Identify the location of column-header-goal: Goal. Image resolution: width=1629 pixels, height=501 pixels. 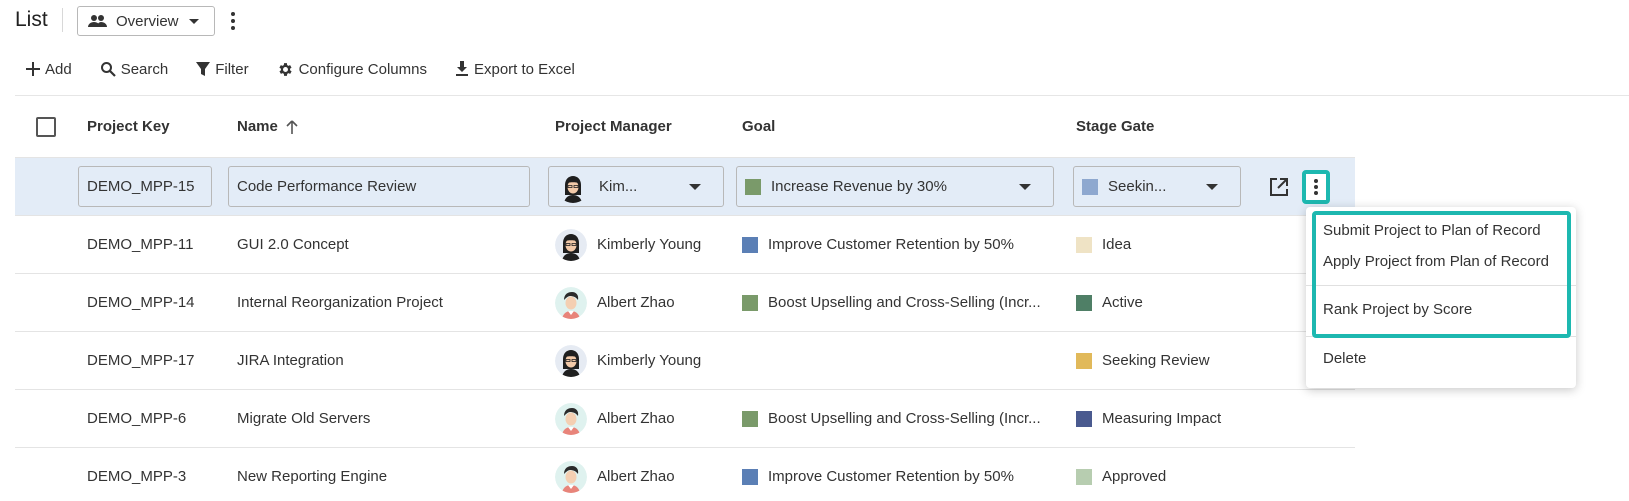
(758, 126).